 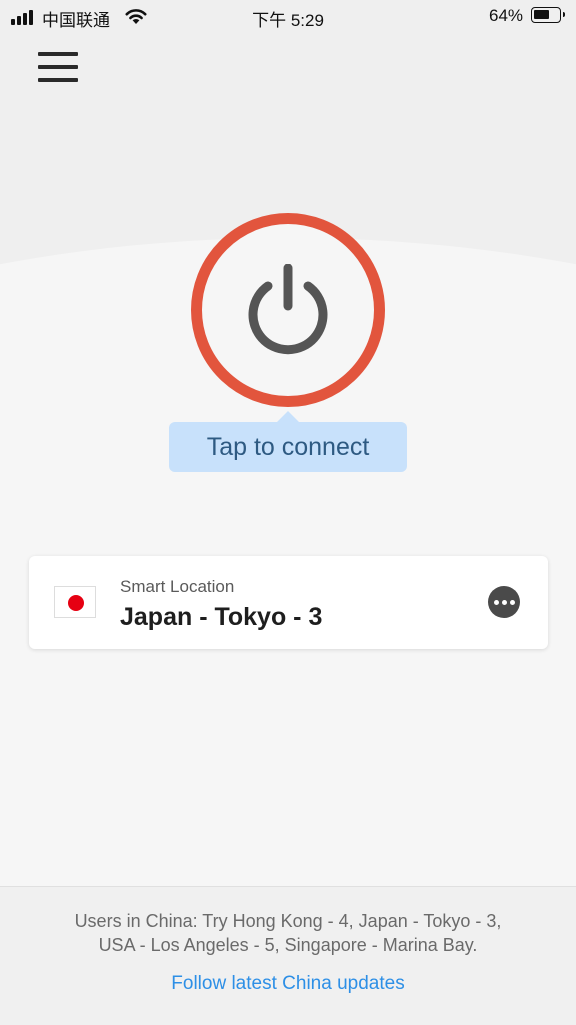 What do you see at coordinates (58, 67) in the screenshot?
I see `hamburger-menu-icon` at bounding box center [58, 67].